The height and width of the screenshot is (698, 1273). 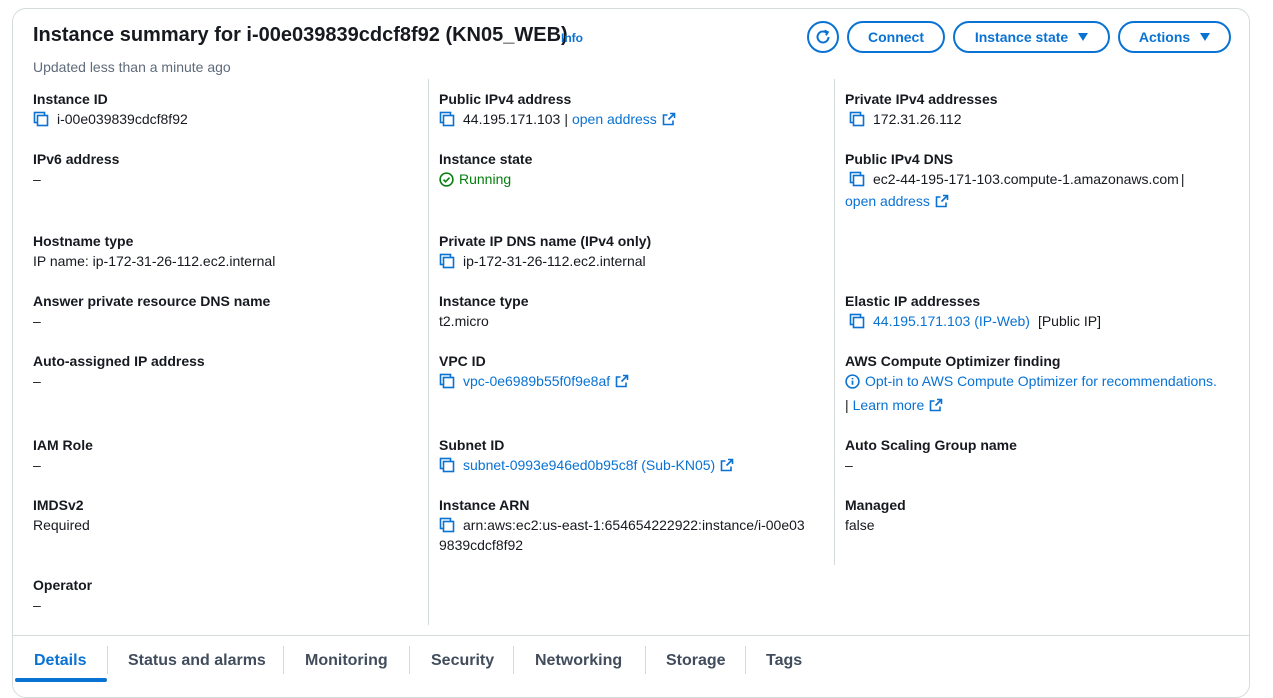 What do you see at coordinates (446, 179) in the screenshot?
I see `check-circle-icon` at bounding box center [446, 179].